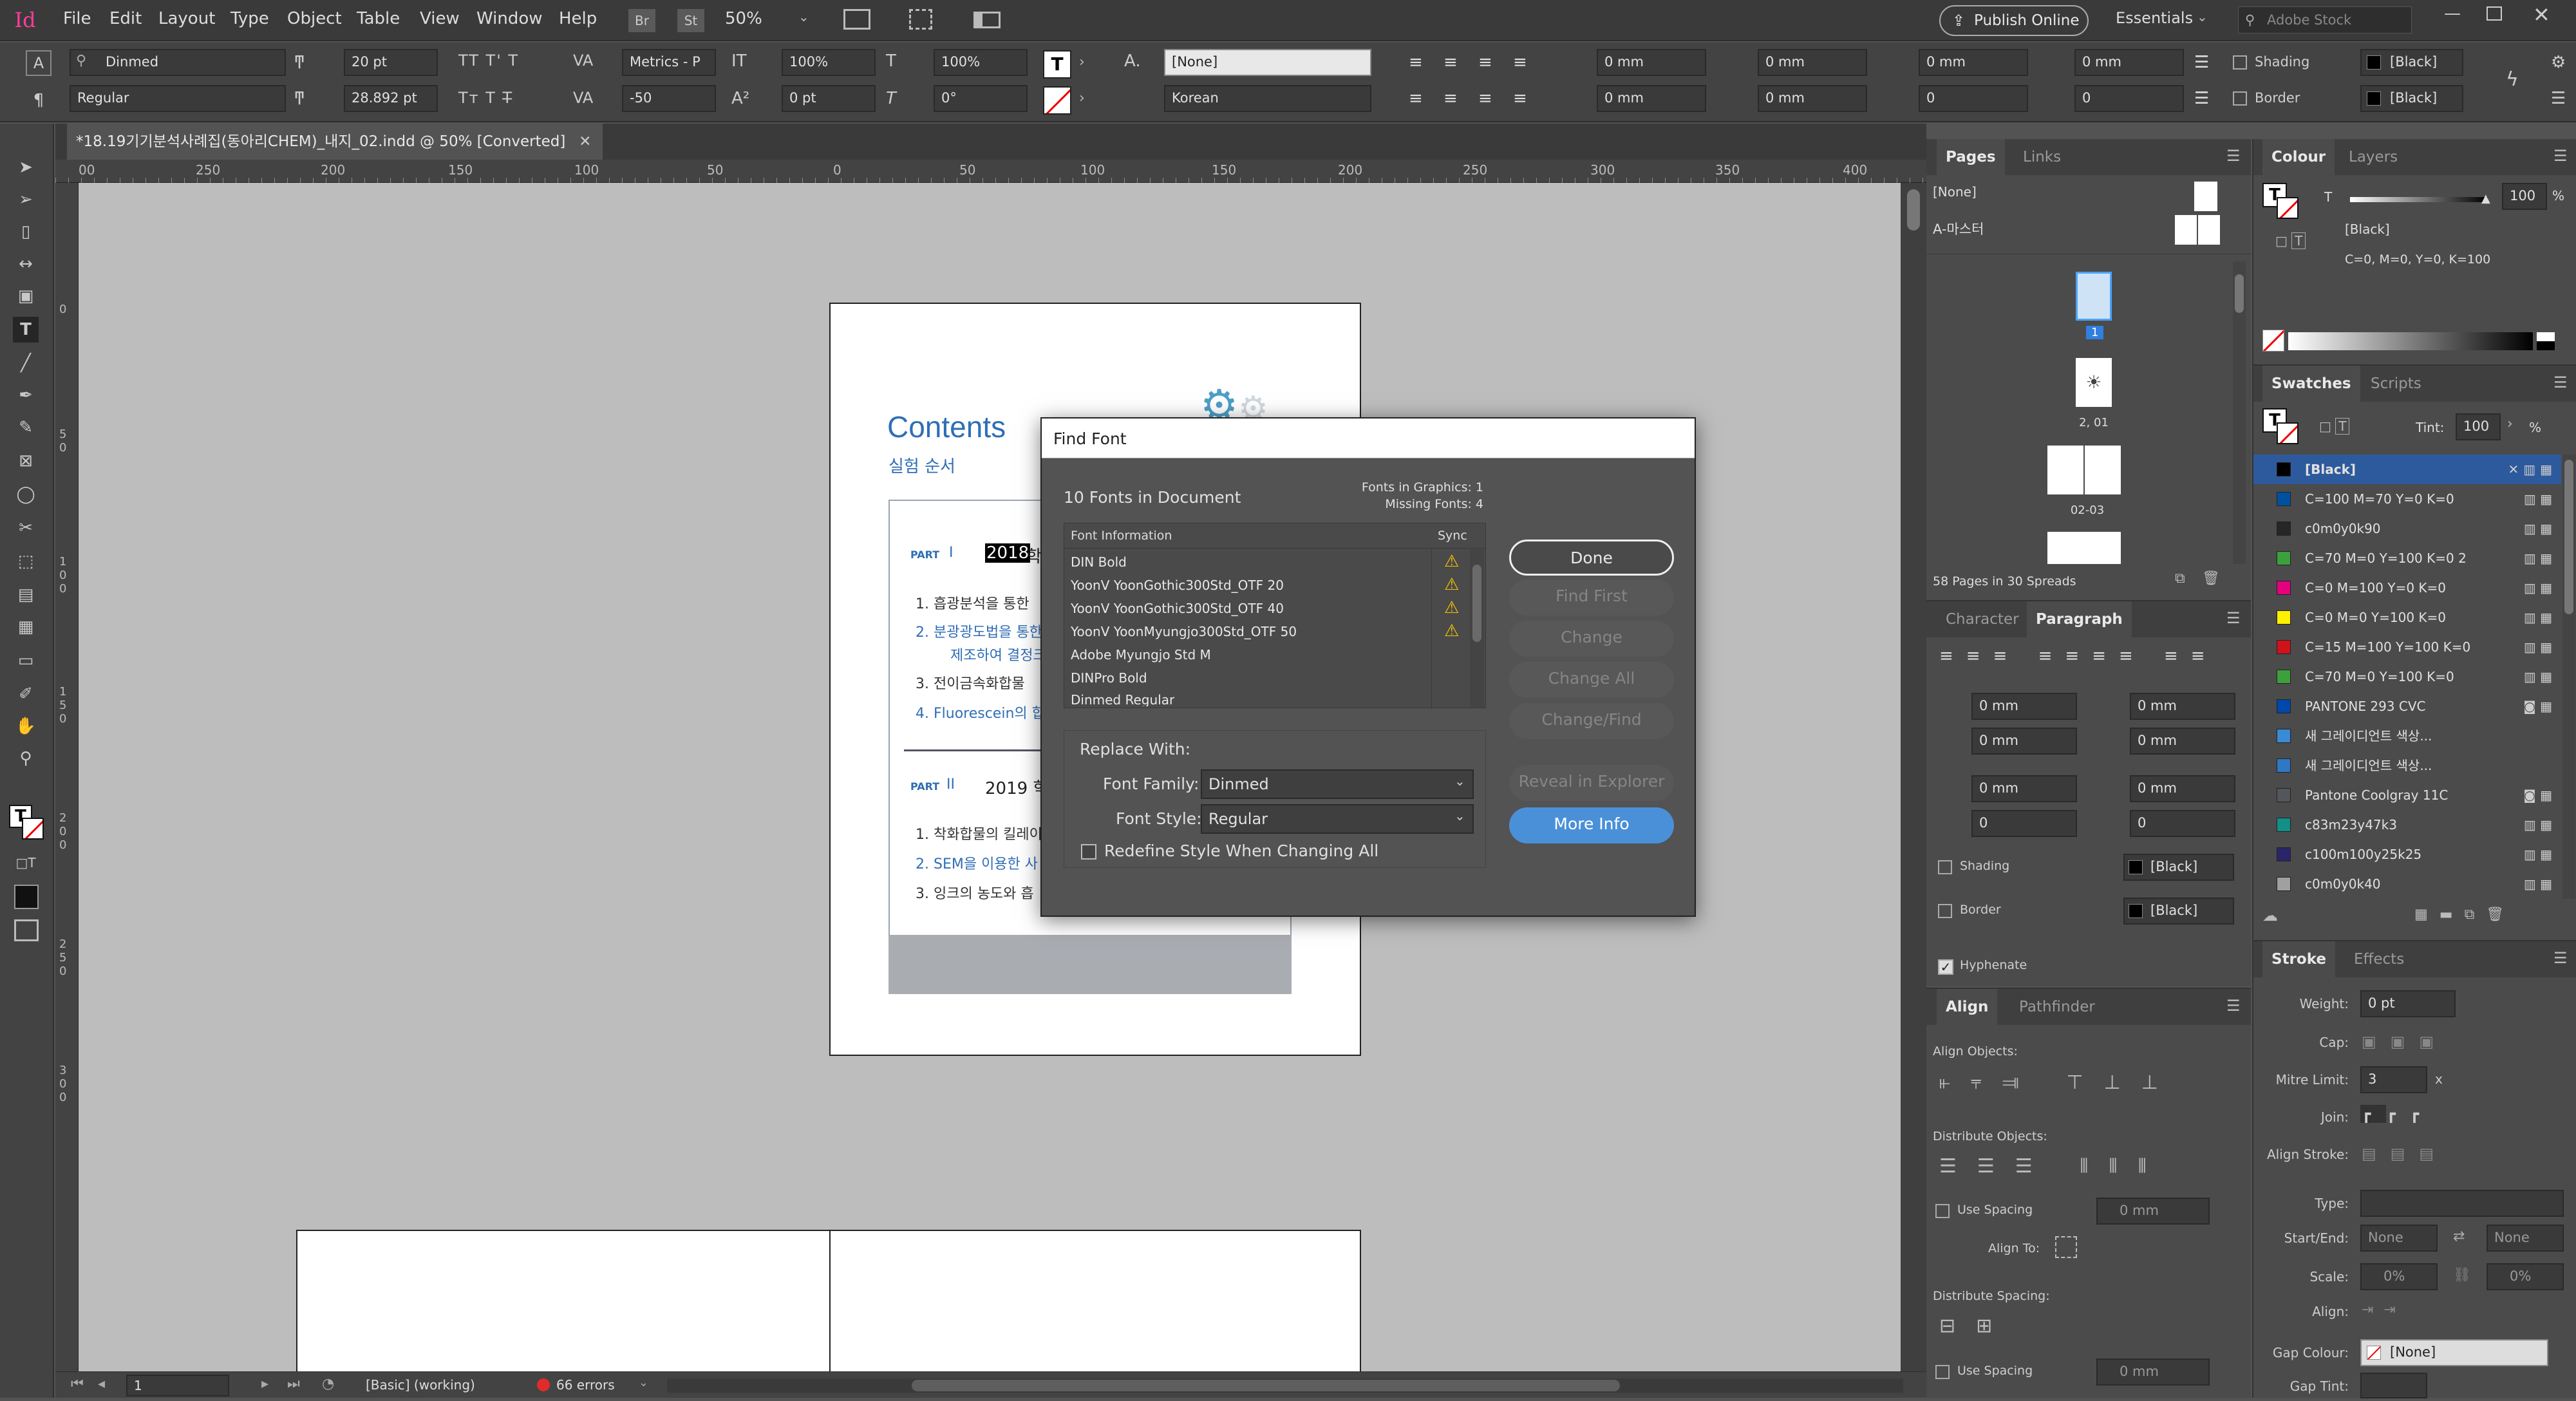  What do you see at coordinates (2462, 1275) in the screenshot?
I see `link-icon: ⛓` at bounding box center [2462, 1275].